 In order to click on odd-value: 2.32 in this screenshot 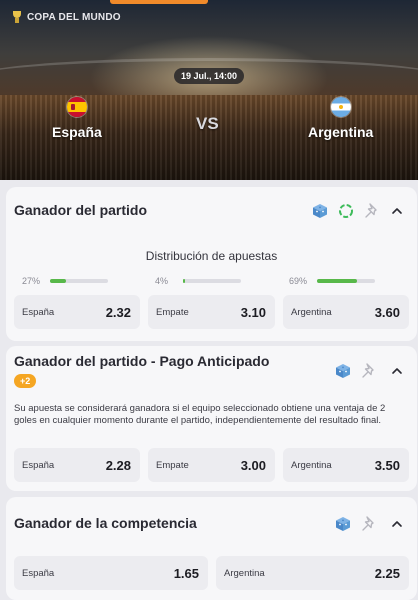, I will do `click(118, 312)`.